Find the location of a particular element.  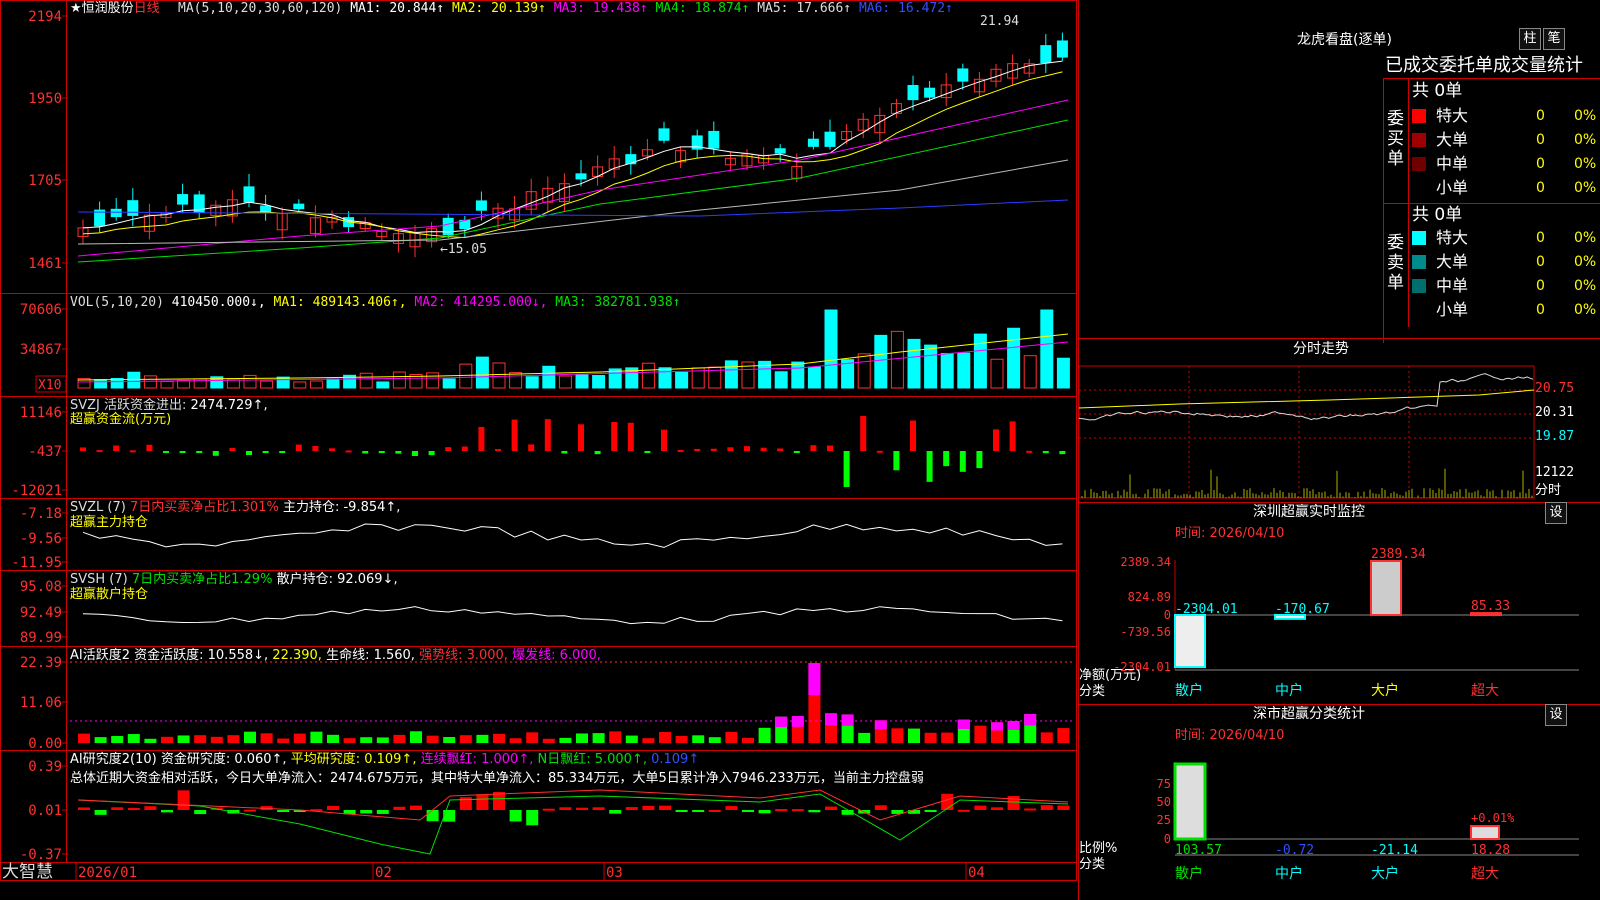

sz-monitor-settings-button: 设 is located at coordinates (1556, 513).